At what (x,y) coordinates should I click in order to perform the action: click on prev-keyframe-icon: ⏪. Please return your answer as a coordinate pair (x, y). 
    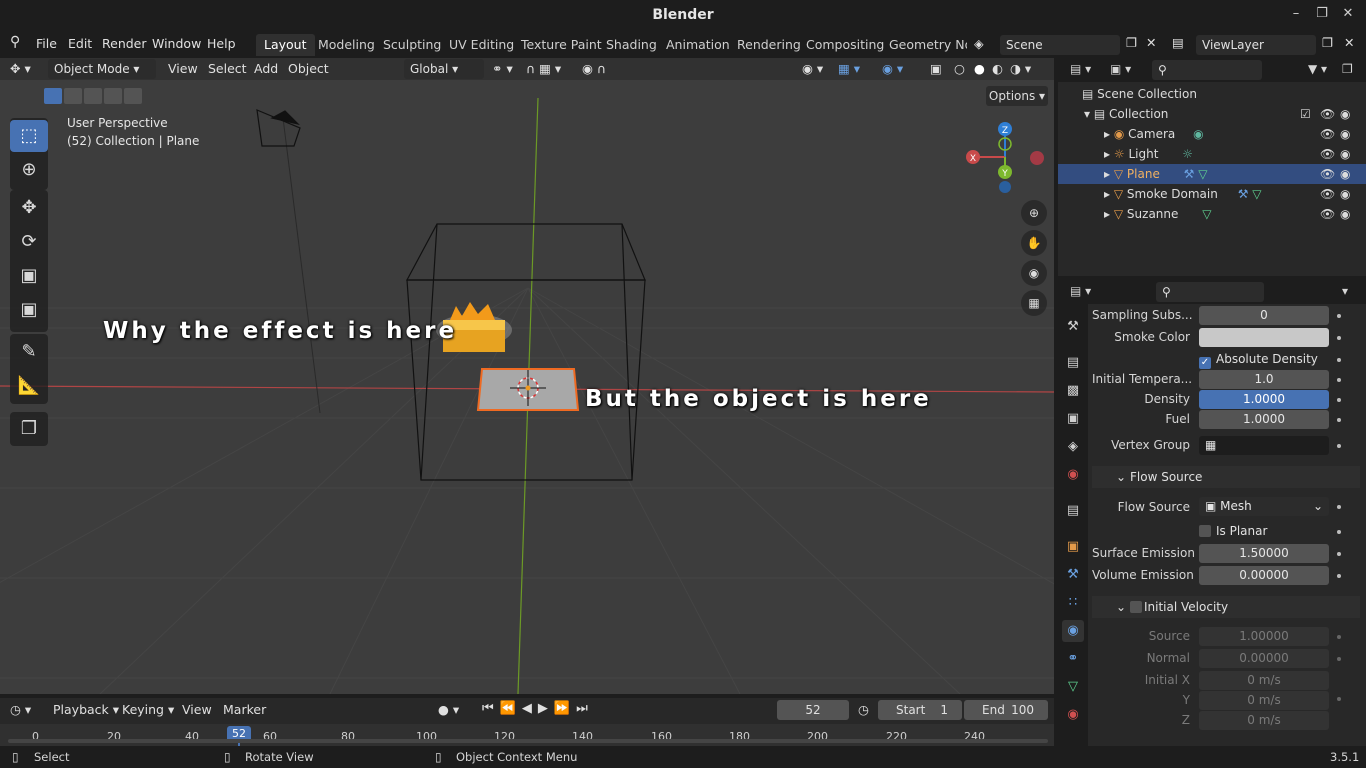
    Looking at the image, I should click on (511, 708).